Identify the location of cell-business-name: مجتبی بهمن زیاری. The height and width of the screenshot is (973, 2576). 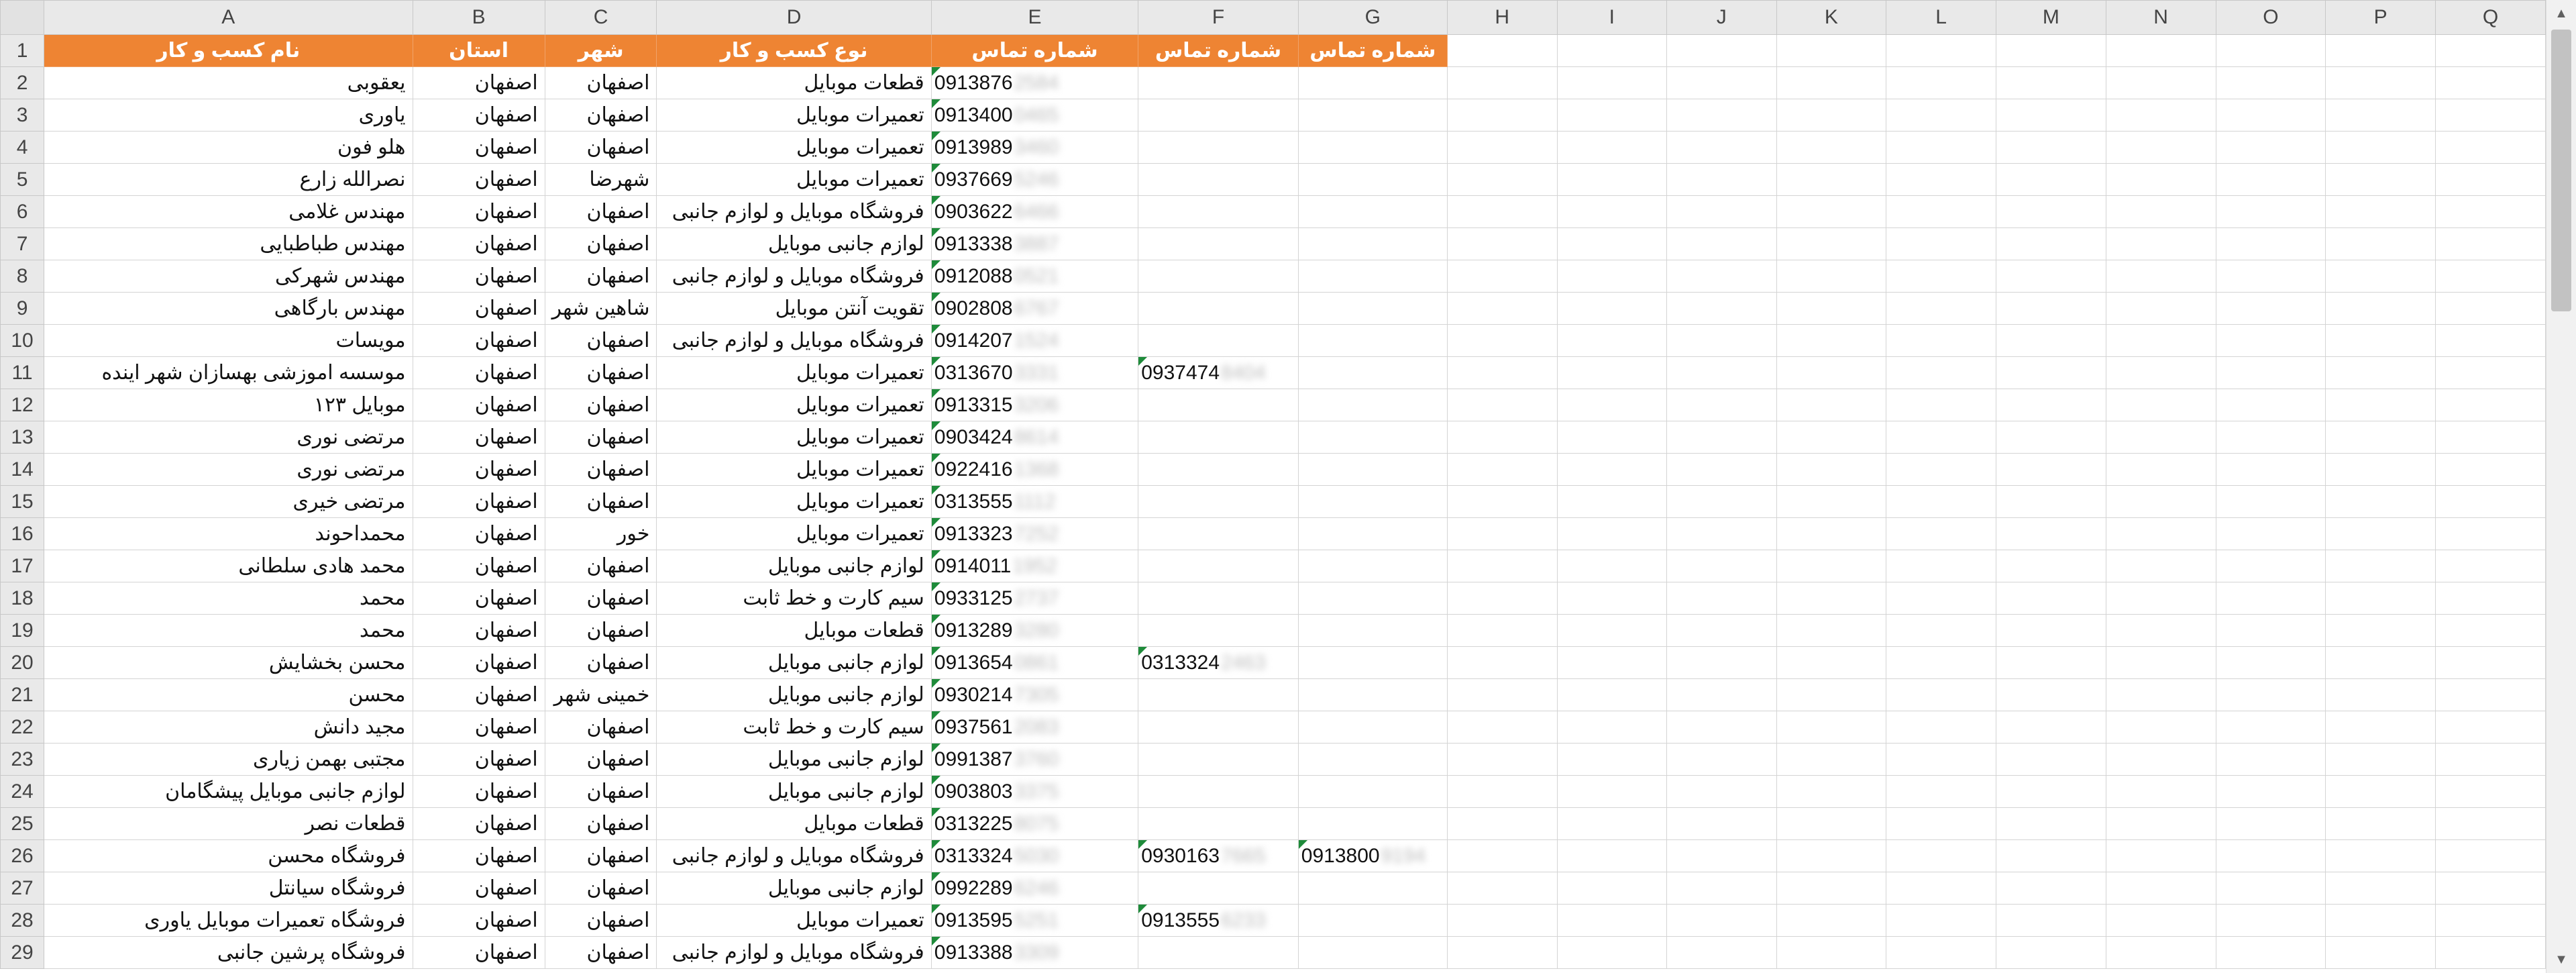
(228, 759).